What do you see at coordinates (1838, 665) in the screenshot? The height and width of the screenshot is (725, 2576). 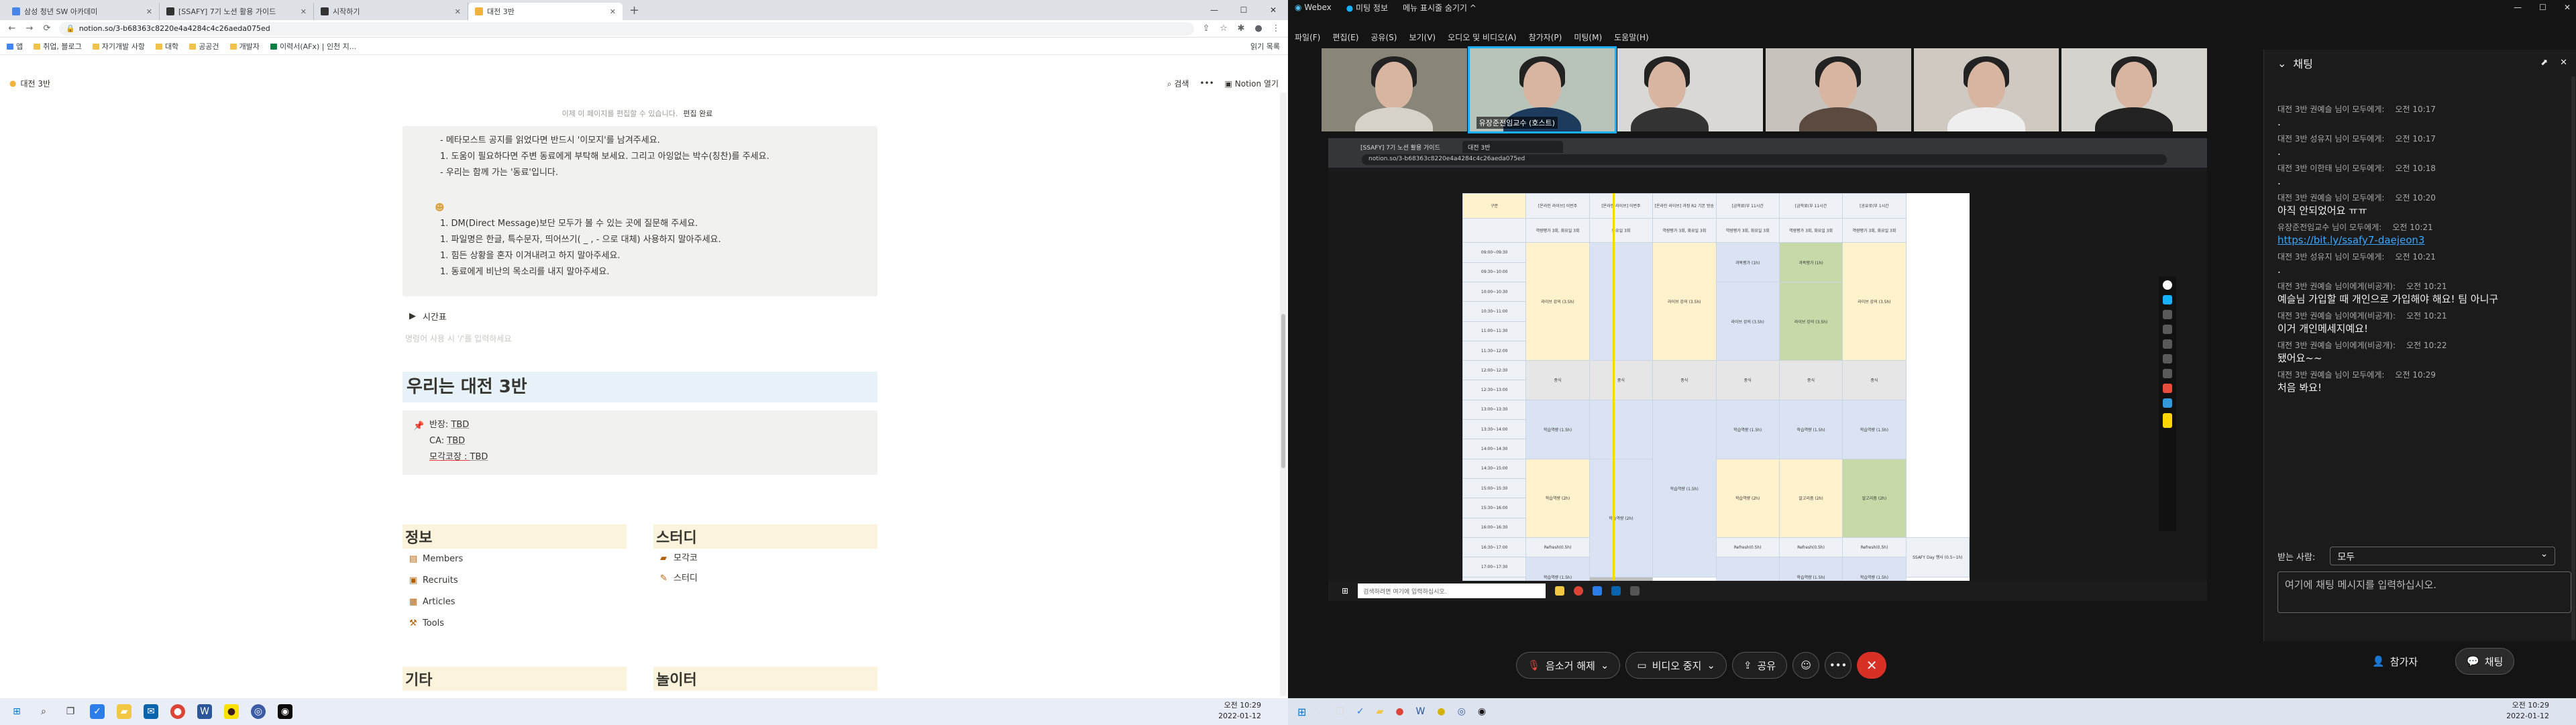 I see `more-options-button: •••` at bounding box center [1838, 665].